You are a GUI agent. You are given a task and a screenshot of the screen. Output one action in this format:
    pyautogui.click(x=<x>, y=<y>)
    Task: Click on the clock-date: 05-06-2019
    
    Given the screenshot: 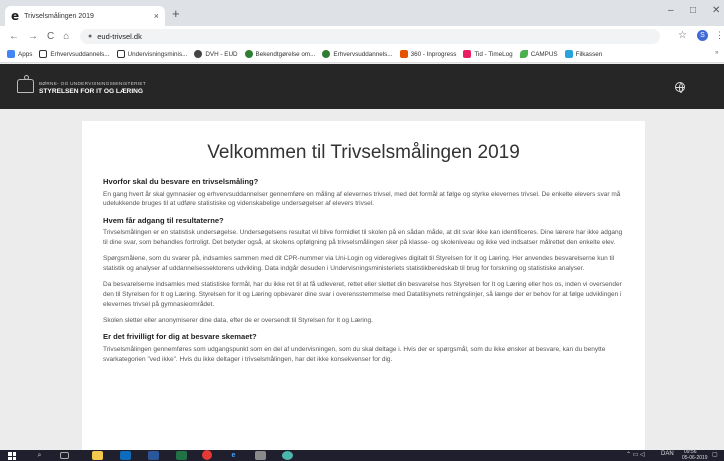 What is the action you would take?
    pyautogui.click(x=695, y=458)
    